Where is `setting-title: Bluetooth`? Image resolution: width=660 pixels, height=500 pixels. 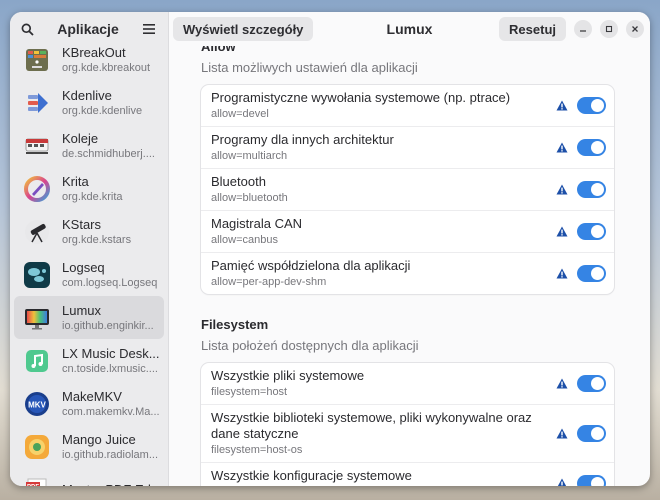
setting-title: Bluetooth is located at coordinates (238, 181).